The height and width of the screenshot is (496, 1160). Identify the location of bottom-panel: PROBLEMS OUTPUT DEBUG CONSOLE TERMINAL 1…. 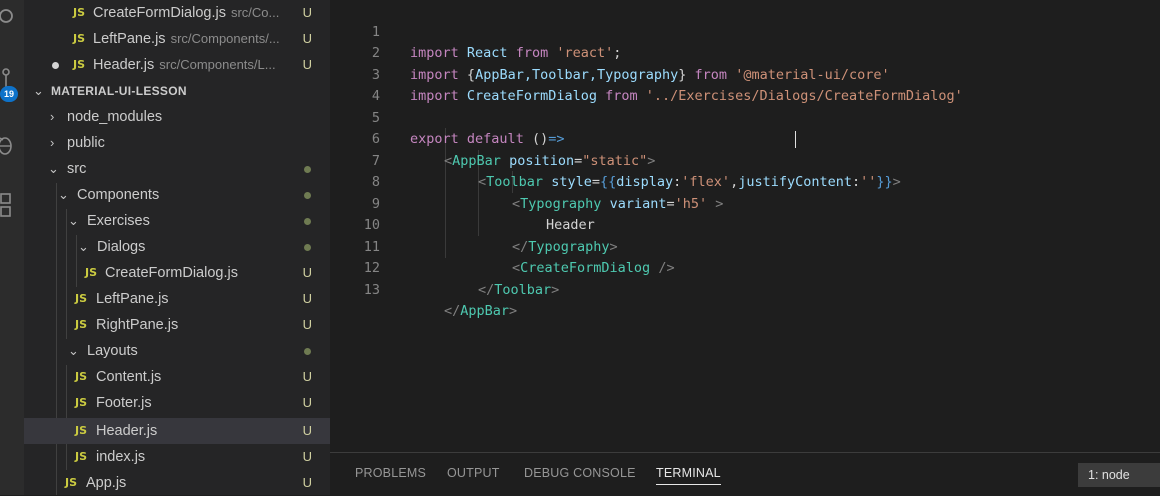
(745, 474).